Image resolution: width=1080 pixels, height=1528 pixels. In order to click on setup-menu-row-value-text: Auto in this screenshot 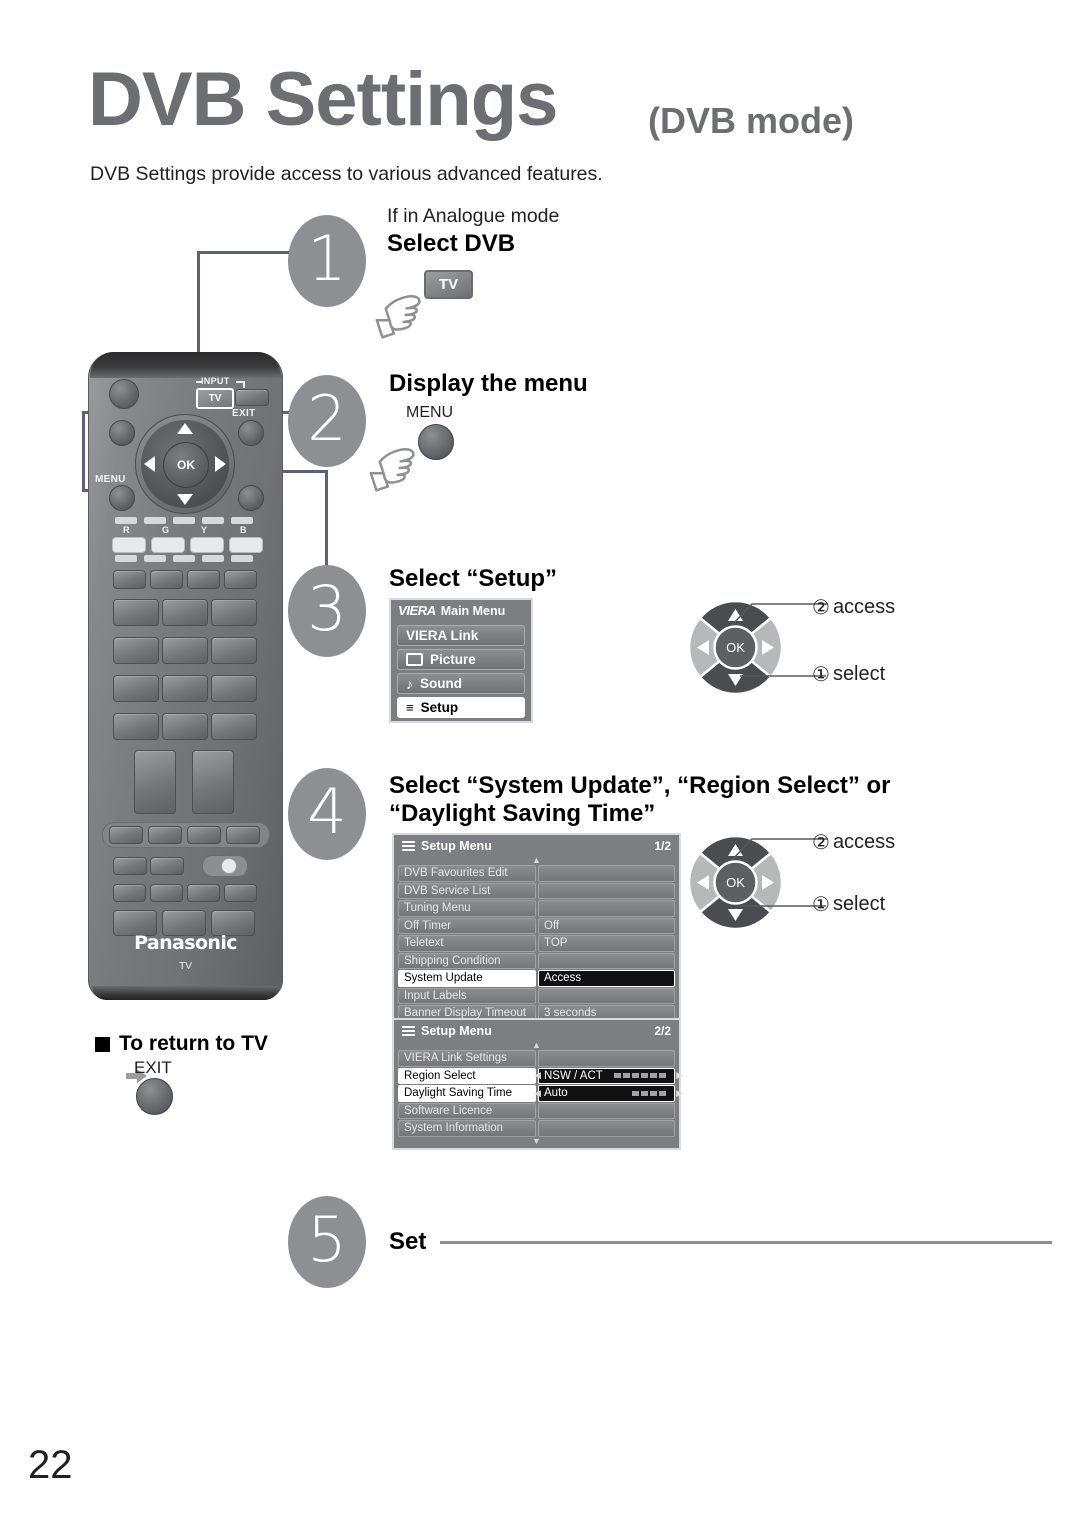, I will do `click(556, 1093)`.